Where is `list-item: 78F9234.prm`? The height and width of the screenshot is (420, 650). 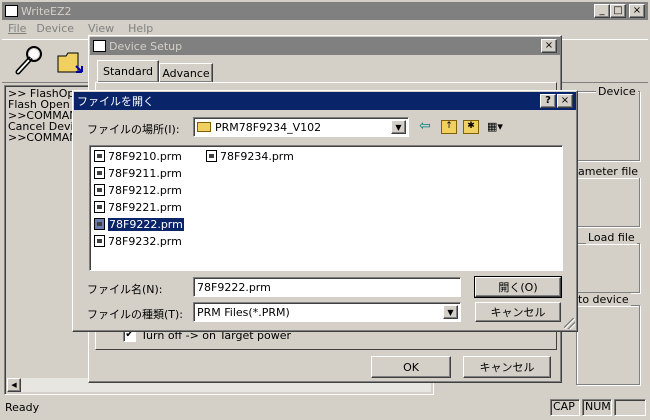 list-item: 78F9234.prm is located at coordinates (250, 156).